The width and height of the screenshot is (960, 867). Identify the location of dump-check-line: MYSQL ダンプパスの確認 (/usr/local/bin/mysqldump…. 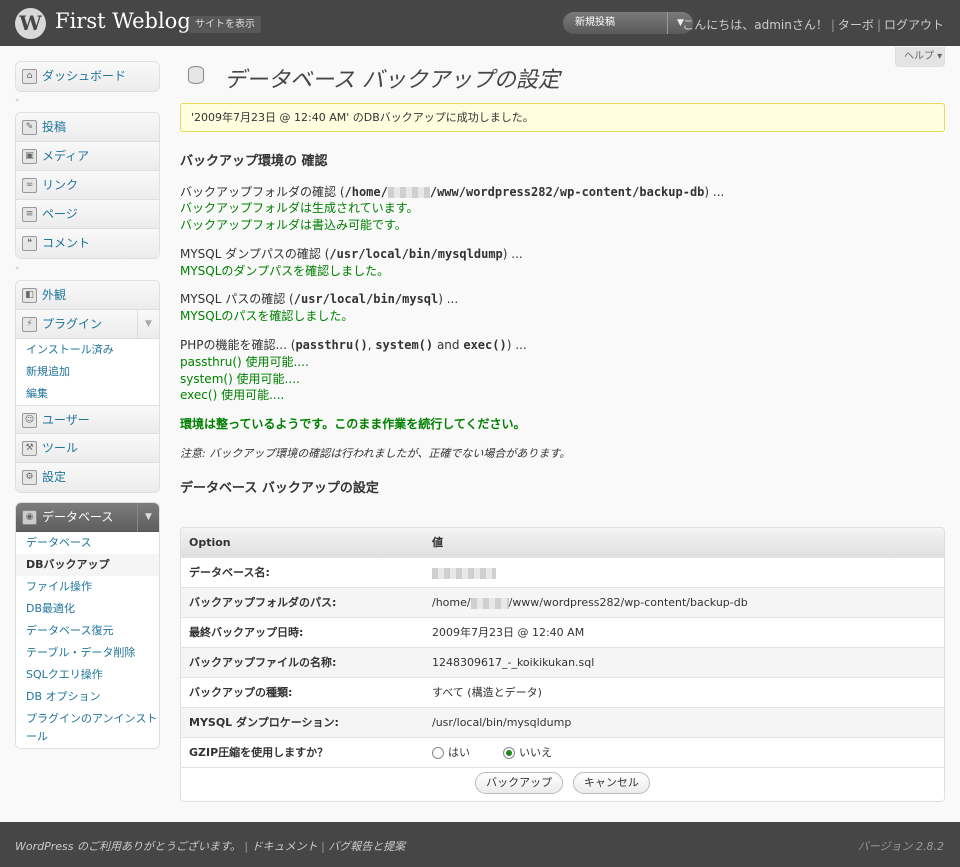
(351, 253).